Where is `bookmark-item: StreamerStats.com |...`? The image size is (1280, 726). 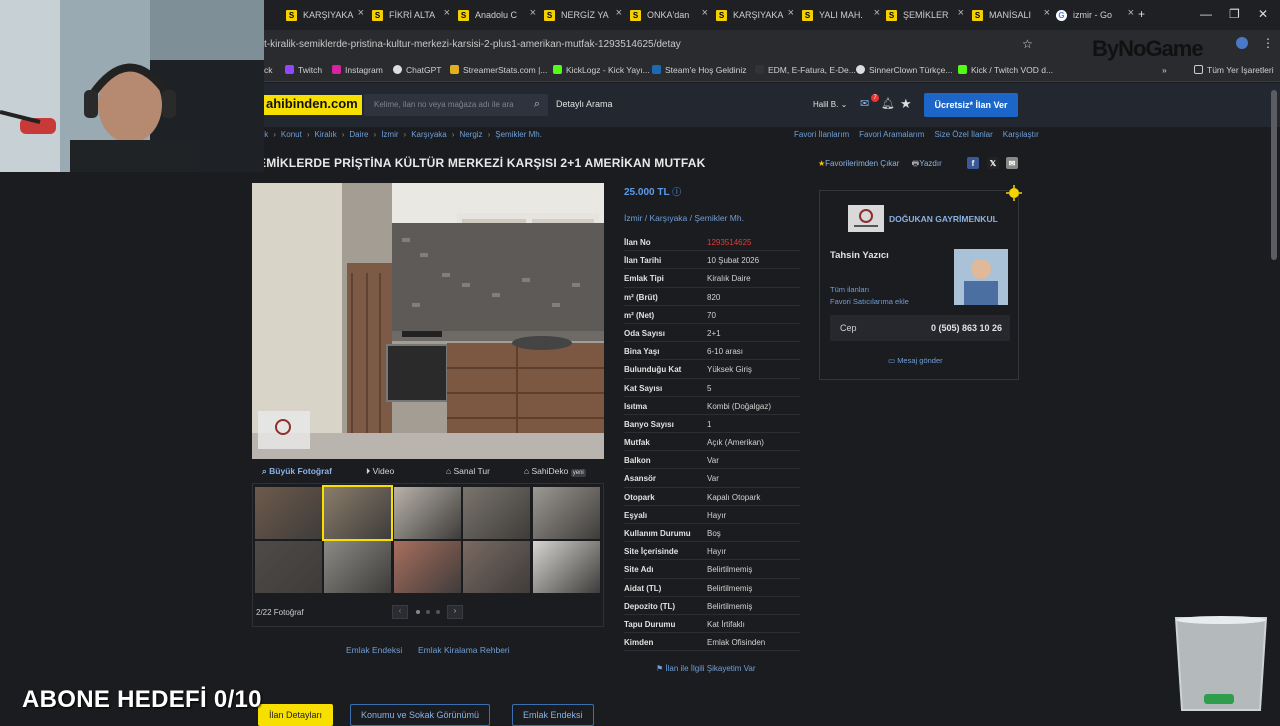
bookmark-item: StreamerStats.com |... is located at coordinates (498, 70).